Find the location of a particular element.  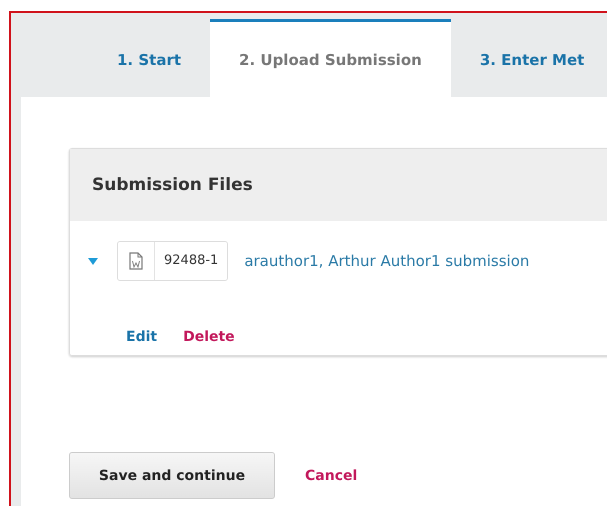

step-tab: 1. Start is located at coordinates (149, 58).